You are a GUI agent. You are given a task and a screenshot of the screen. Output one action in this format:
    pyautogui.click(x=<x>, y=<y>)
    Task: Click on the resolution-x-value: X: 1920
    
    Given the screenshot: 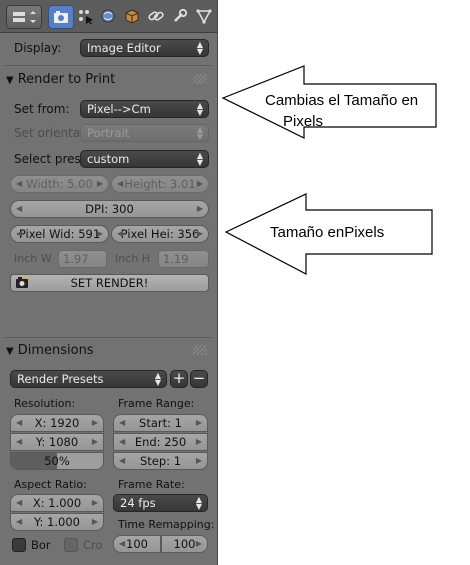 What is the action you would take?
    pyautogui.click(x=57, y=423)
    